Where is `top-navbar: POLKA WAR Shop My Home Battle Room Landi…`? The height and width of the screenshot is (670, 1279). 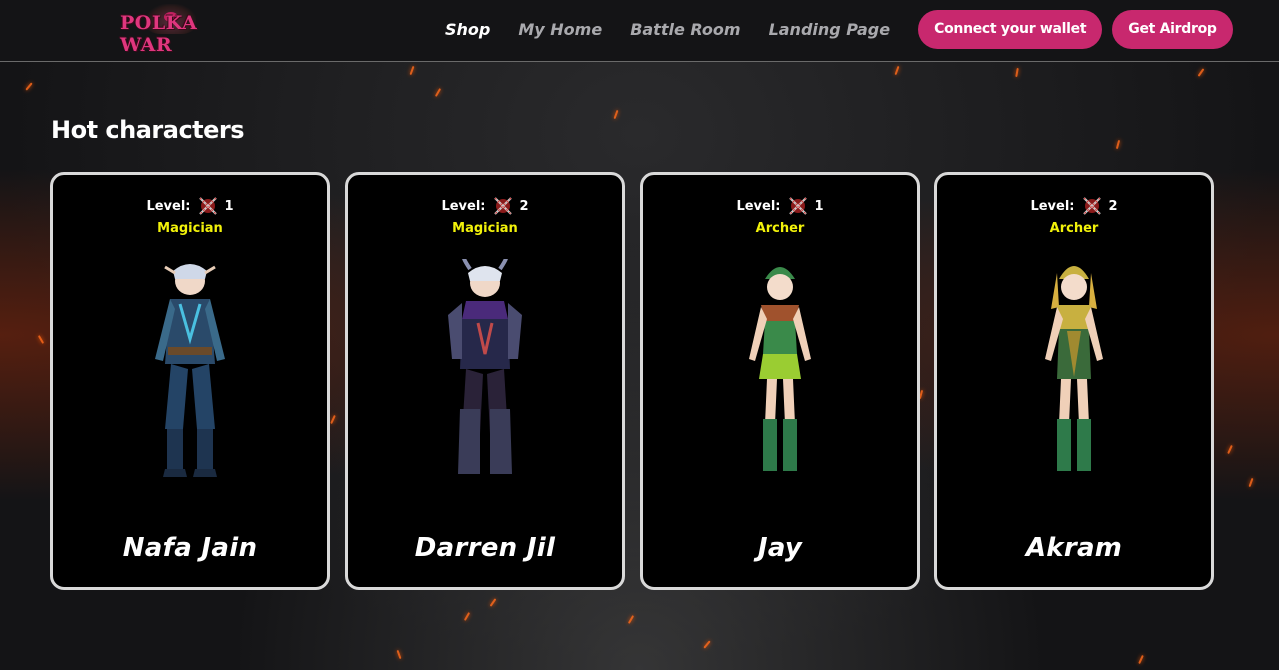
top-navbar: POLKA WAR Shop My Home Battle Room Landi… is located at coordinates (639, 31).